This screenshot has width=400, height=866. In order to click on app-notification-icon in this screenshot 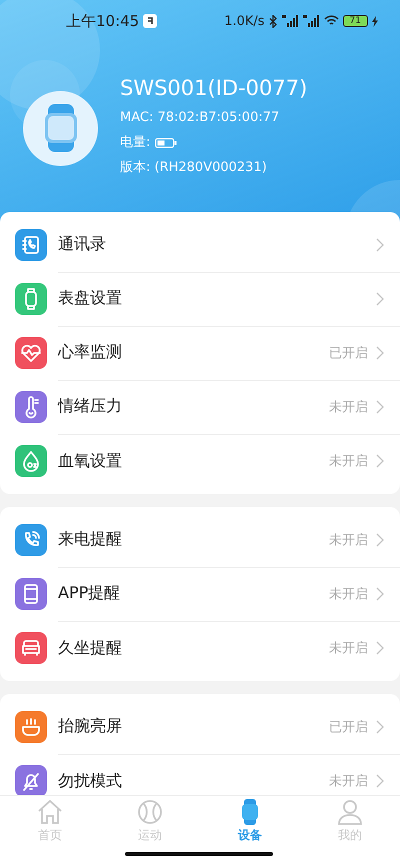, I will do `click(150, 21)`.